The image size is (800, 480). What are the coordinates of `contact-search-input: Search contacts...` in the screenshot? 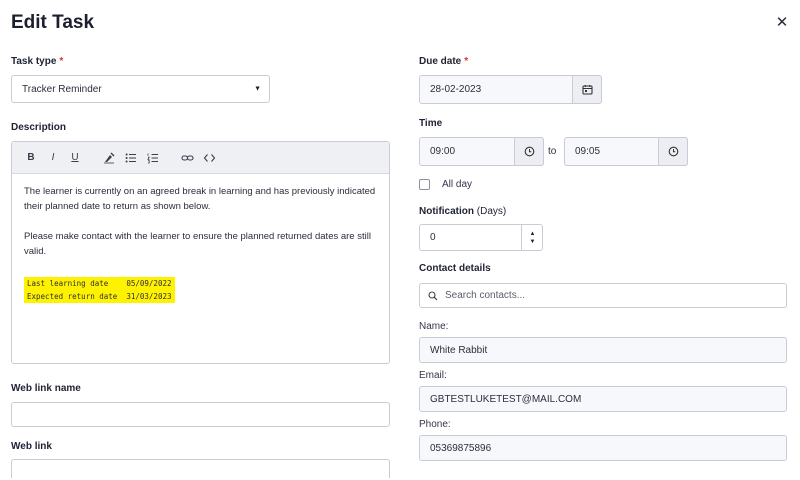 It's located at (603, 295).